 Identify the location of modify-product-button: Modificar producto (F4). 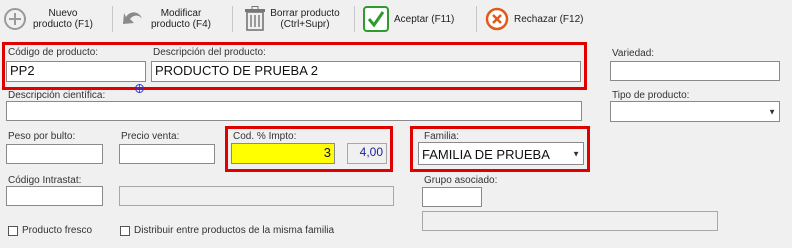
(170, 19).